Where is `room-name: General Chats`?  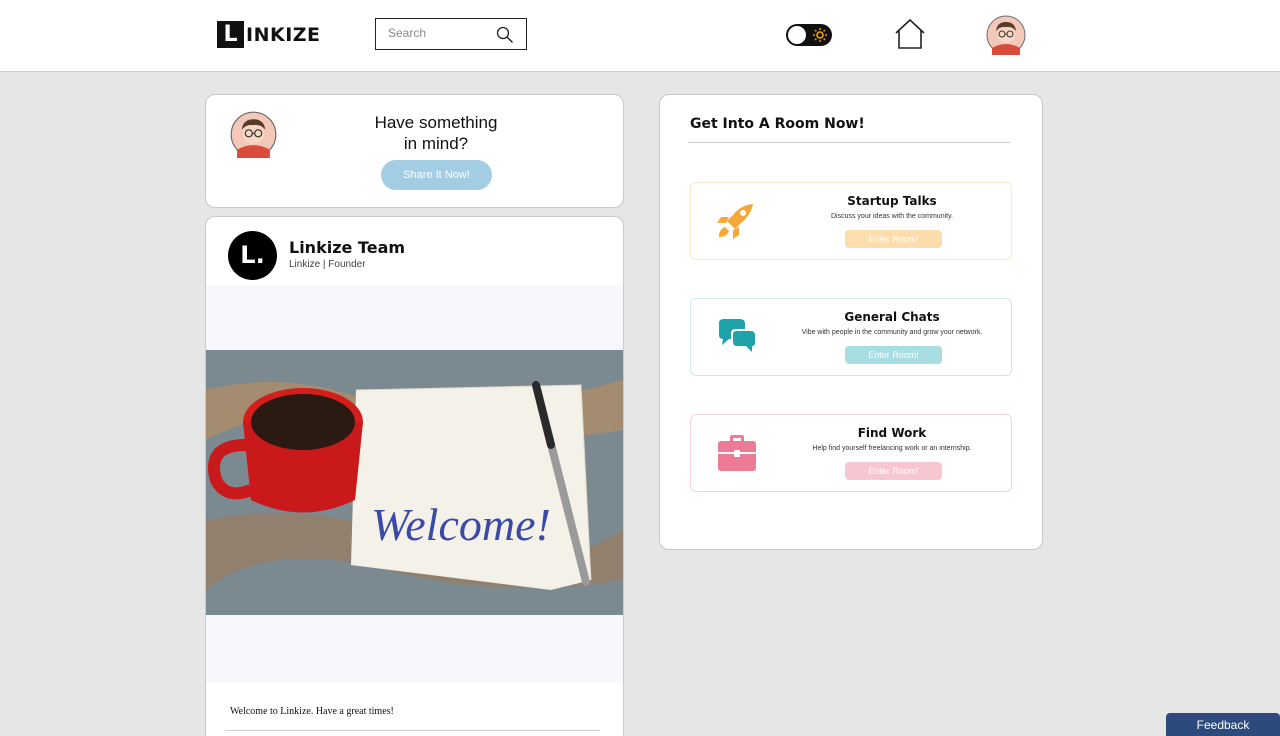 room-name: General Chats is located at coordinates (892, 317).